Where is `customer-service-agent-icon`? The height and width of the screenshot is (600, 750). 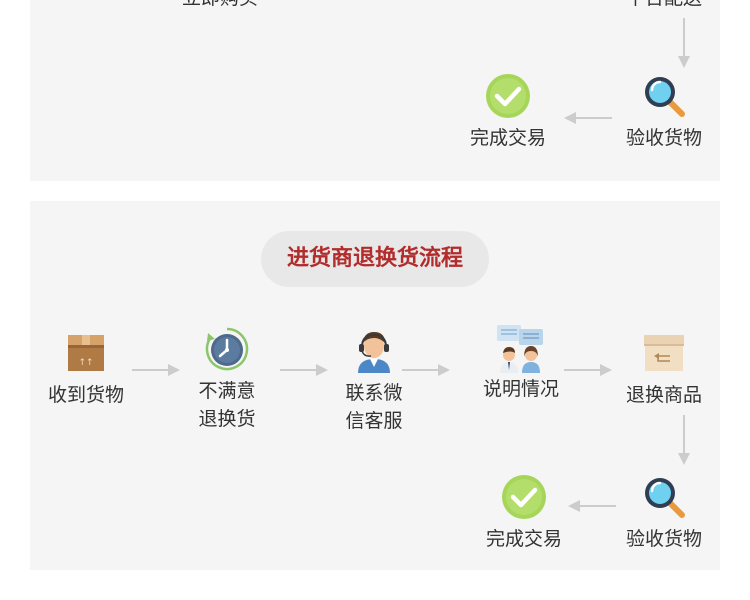
customer-service-agent-icon is located at coordinates (374, 352).